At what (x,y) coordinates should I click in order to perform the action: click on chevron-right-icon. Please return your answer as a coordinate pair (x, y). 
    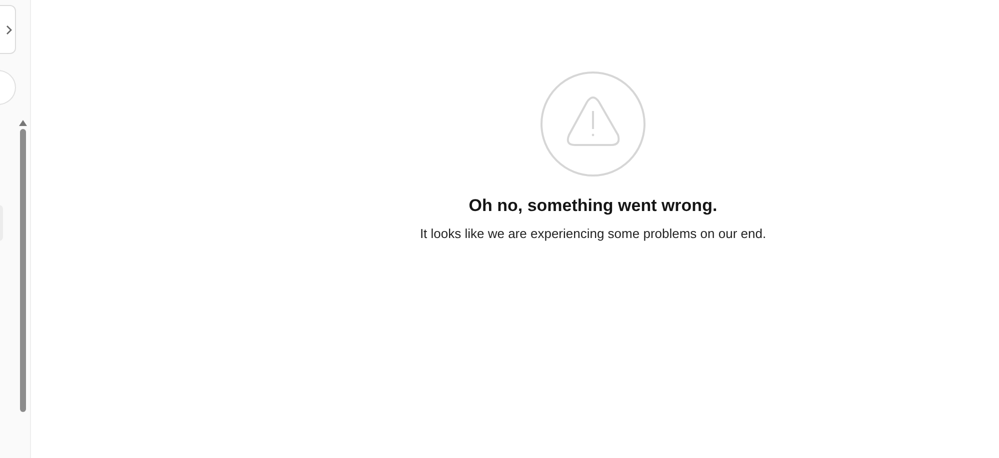
    Looking at the image, I should click on (9, 29).